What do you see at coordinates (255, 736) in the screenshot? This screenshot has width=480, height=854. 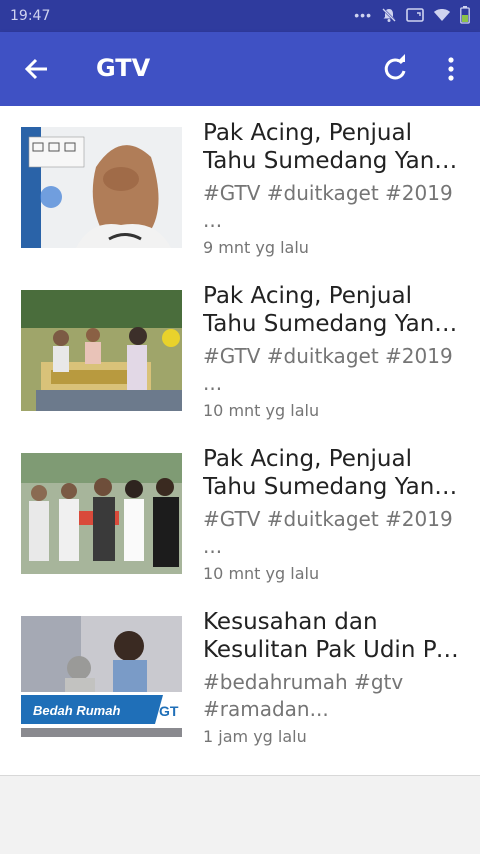 I see `video-timestamp: 1 jam yg lalu` at bounding box center [255, 736].